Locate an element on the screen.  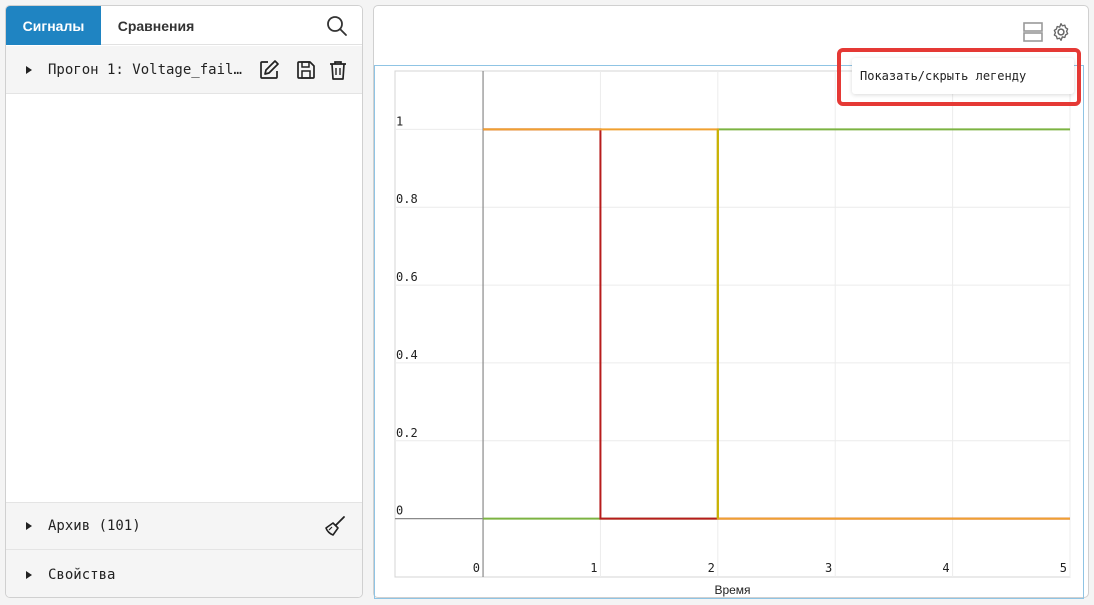
x-axis-label: Время is located at coordinates (732, 590).